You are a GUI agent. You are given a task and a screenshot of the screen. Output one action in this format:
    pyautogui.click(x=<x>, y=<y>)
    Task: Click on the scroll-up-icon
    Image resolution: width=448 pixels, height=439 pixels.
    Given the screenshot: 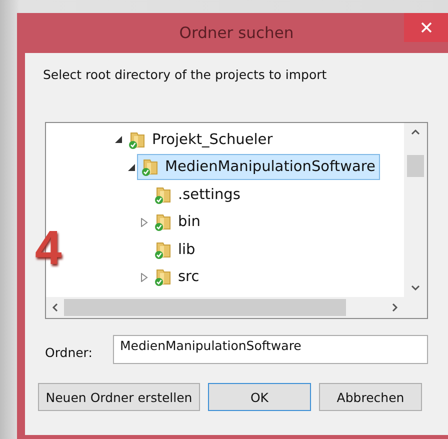 What is the action you would take?
    pyautogui.click(x=415, y=132)
    